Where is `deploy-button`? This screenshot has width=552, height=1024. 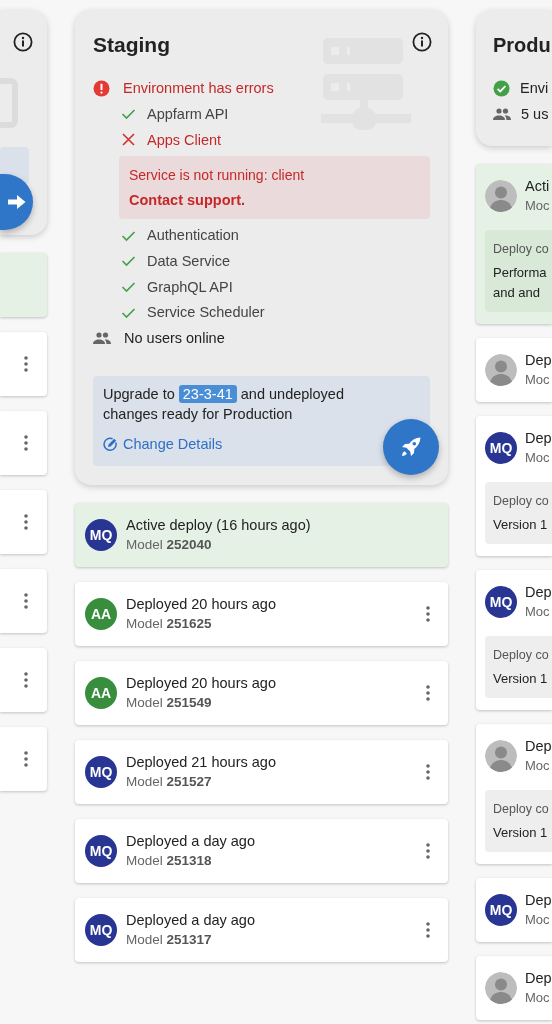
deploy-button is located at coordinates (411, 447).